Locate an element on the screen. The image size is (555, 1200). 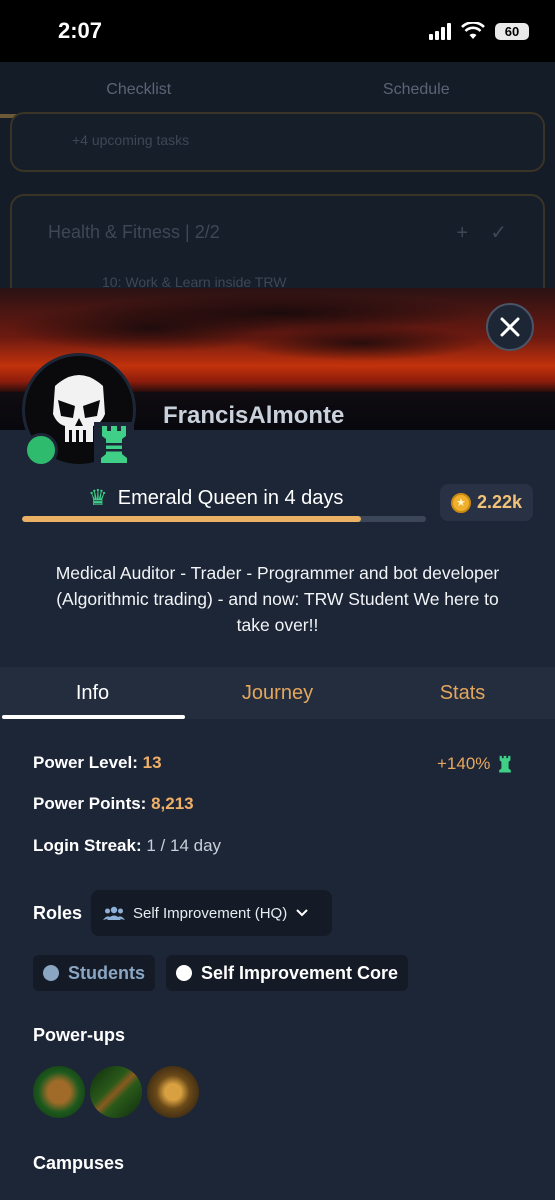
power-level-value: 13 is located at coordinates (152, 762).